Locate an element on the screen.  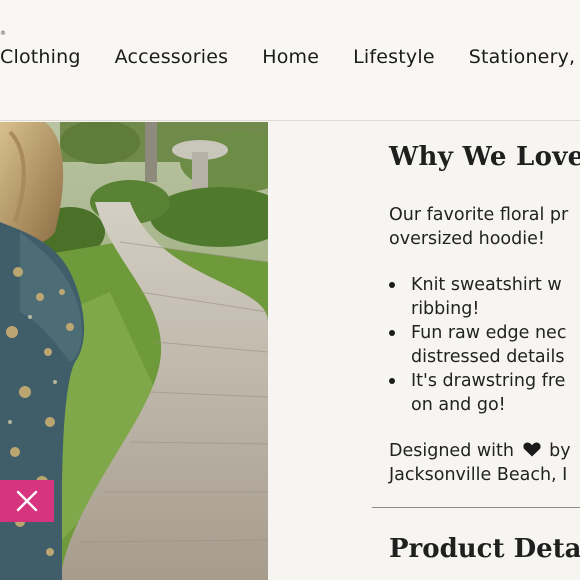
nav-item-stationery: Stationery, I is located at coordinates (524, 57).